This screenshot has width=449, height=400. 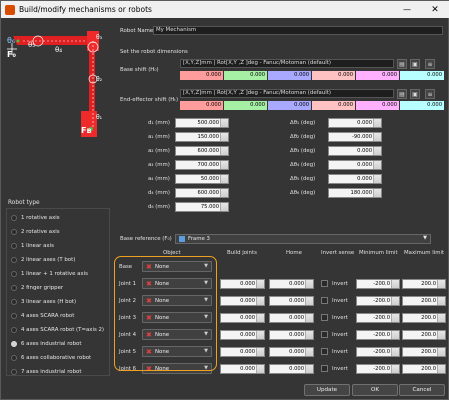 What do you see at coordinates (377, 105) in the screenshot?
I see `ee-shift-ry: 0.000` at bounding box center [377, 105].